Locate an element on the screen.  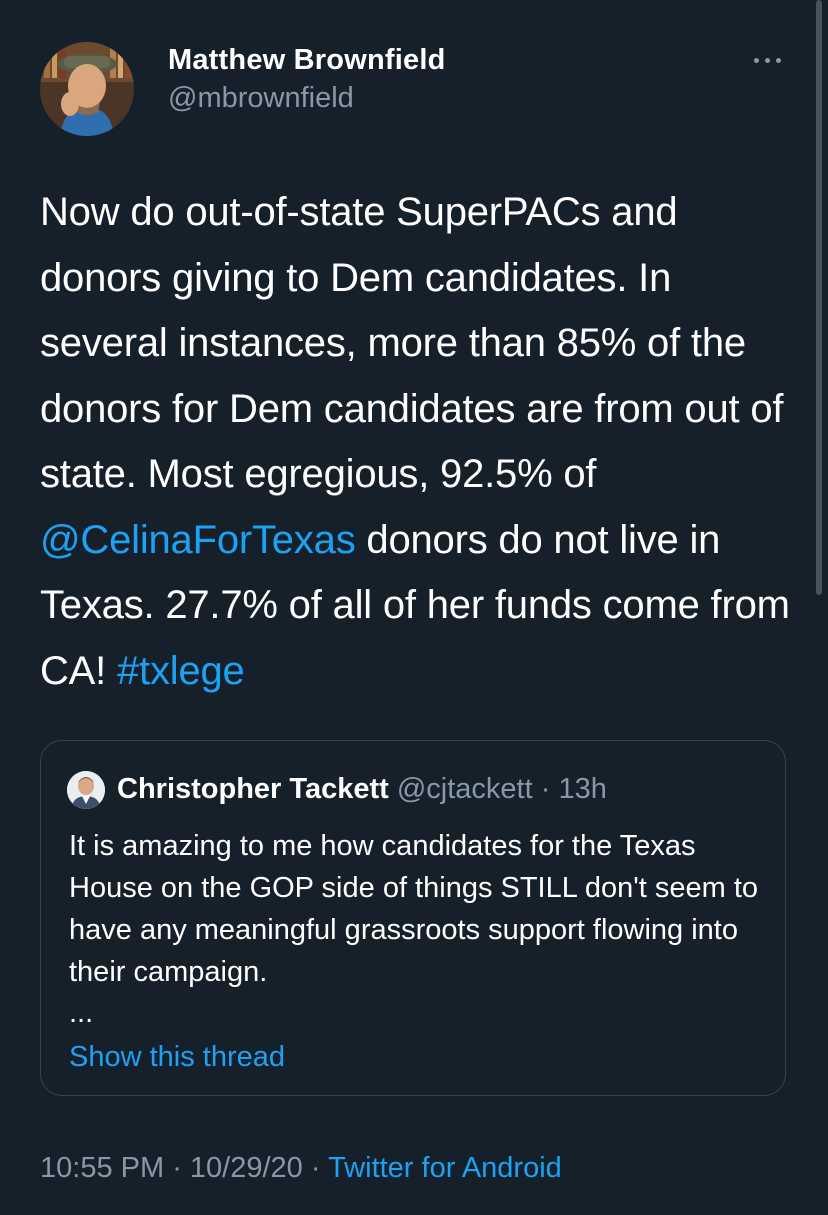
quoted-author-avatar-image is located at coordinates (86, 790).